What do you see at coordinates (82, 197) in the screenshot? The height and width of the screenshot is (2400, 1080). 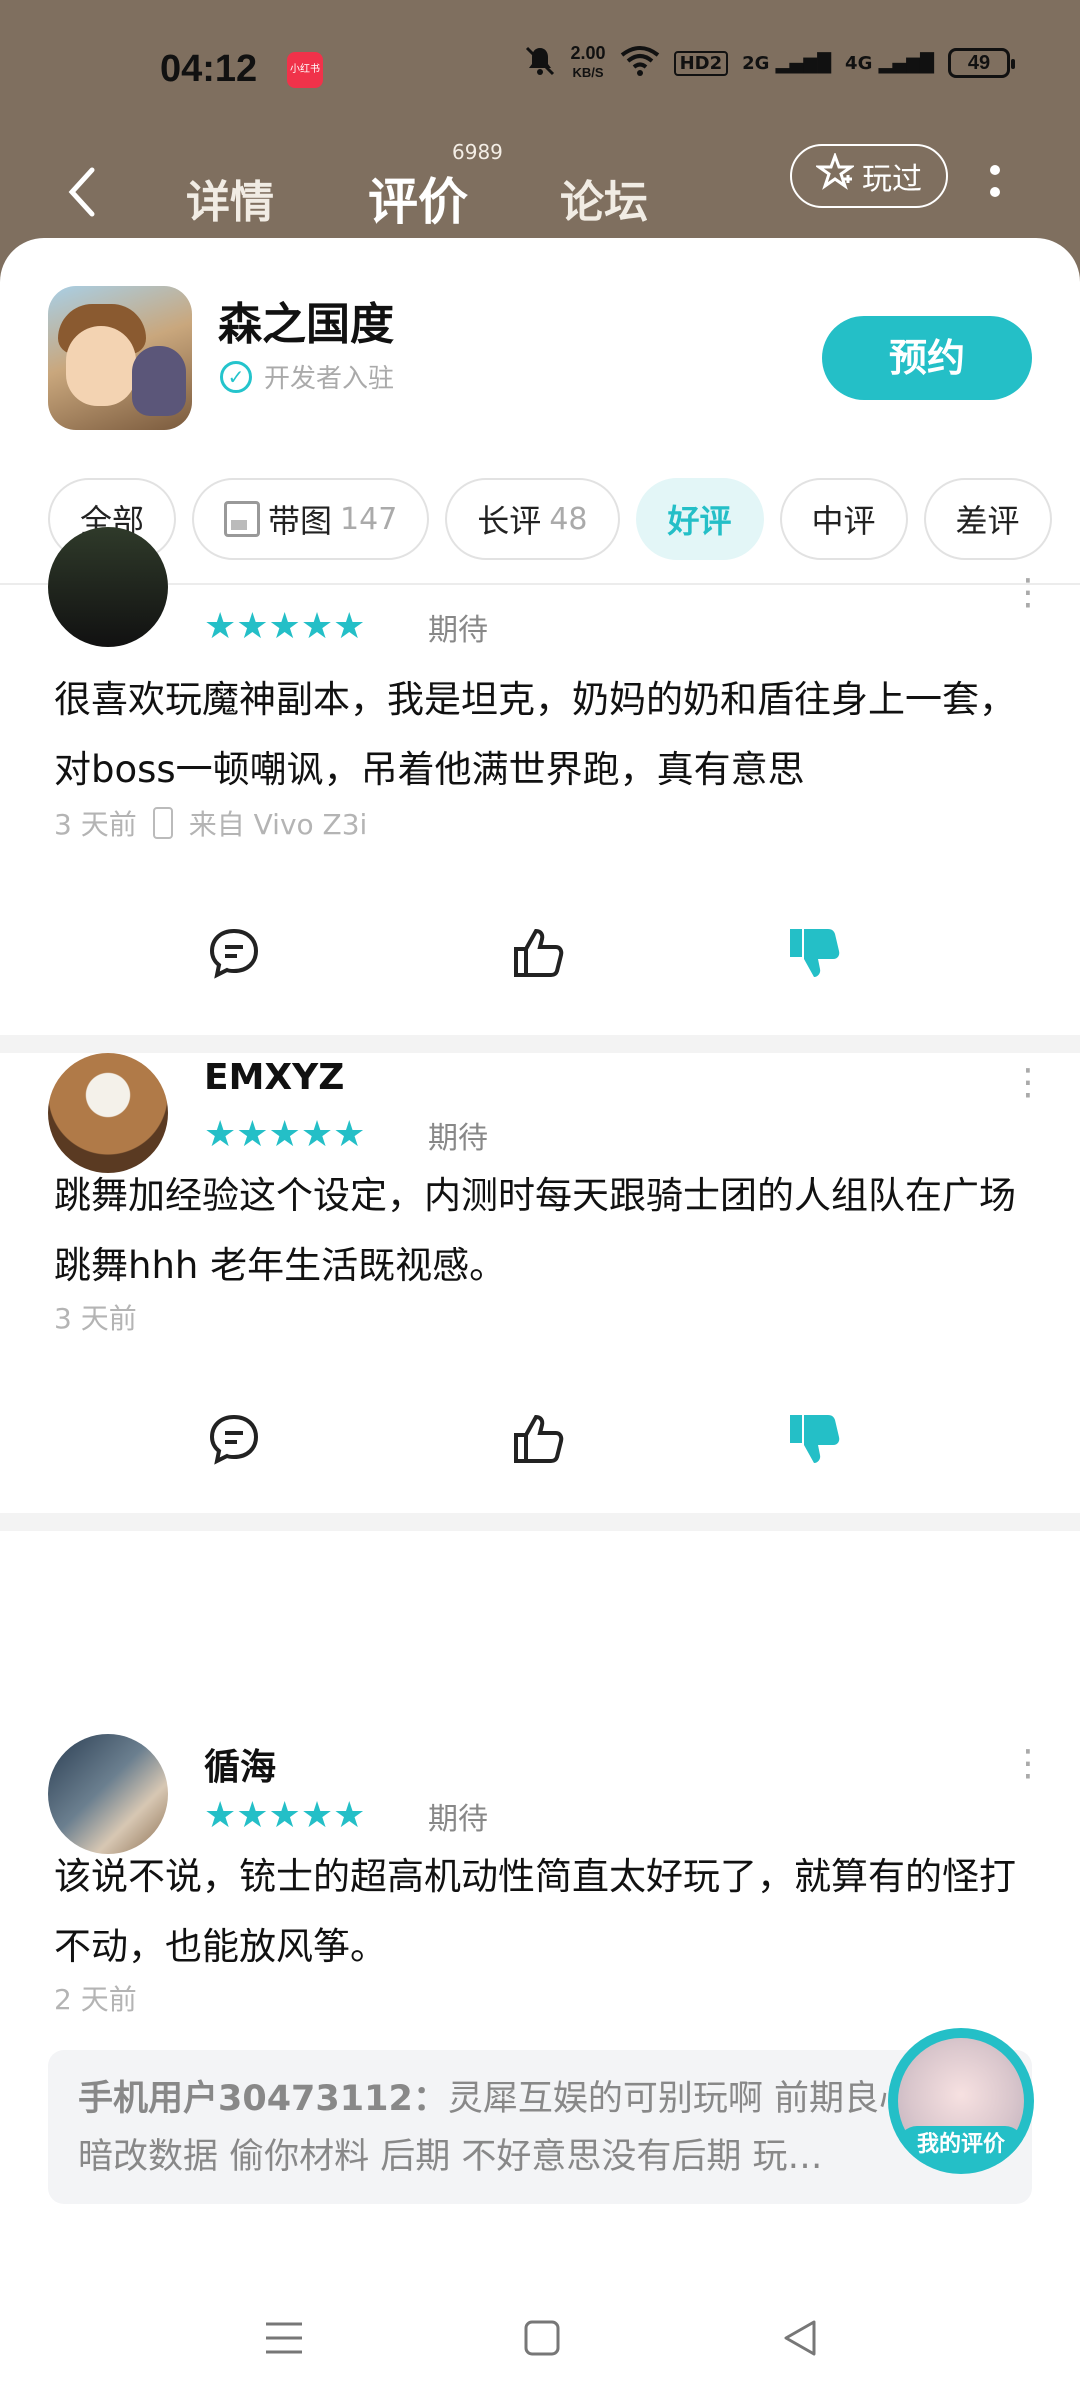 I see `back-arrow-icon` at bounding box center [82, 197].